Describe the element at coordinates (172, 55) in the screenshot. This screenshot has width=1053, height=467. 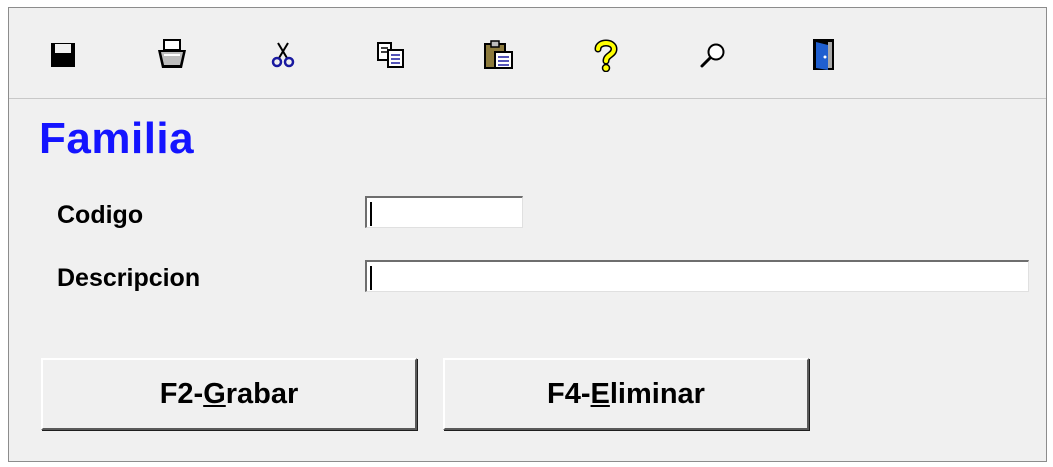
I see `print-icon` at that location.